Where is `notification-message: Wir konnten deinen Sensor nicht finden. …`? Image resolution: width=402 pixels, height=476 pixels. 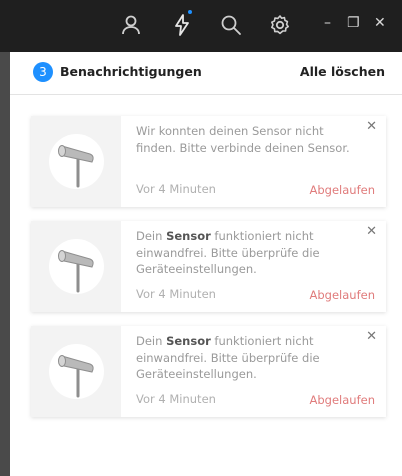
notification-message: Wir konnten deinen Sensor nicht finden. … is located at coordinates (243, 139).